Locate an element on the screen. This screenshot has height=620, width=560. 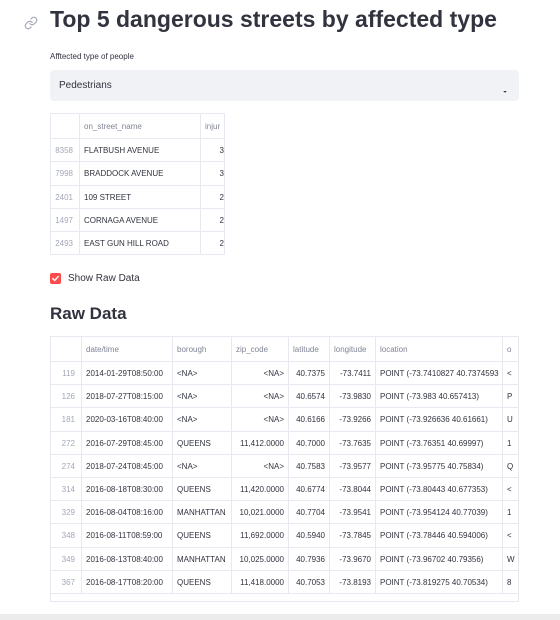
table-cell: 11,692.0000 is located at coordinates (260, 536).